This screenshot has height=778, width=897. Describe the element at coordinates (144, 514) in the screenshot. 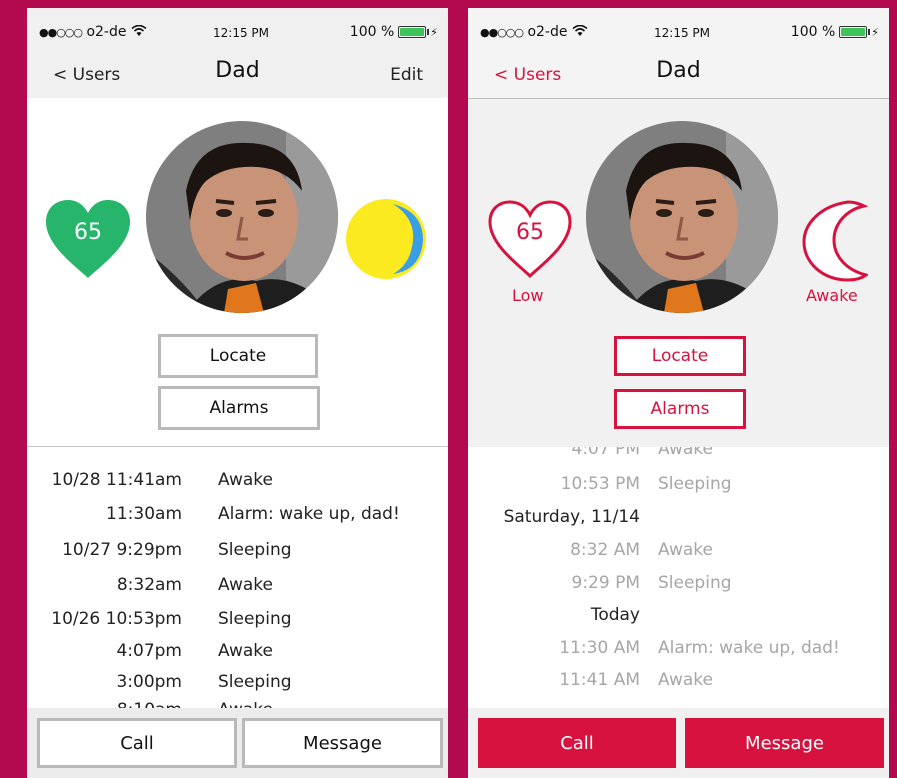

I see `log-time: 11:30am` at that location.